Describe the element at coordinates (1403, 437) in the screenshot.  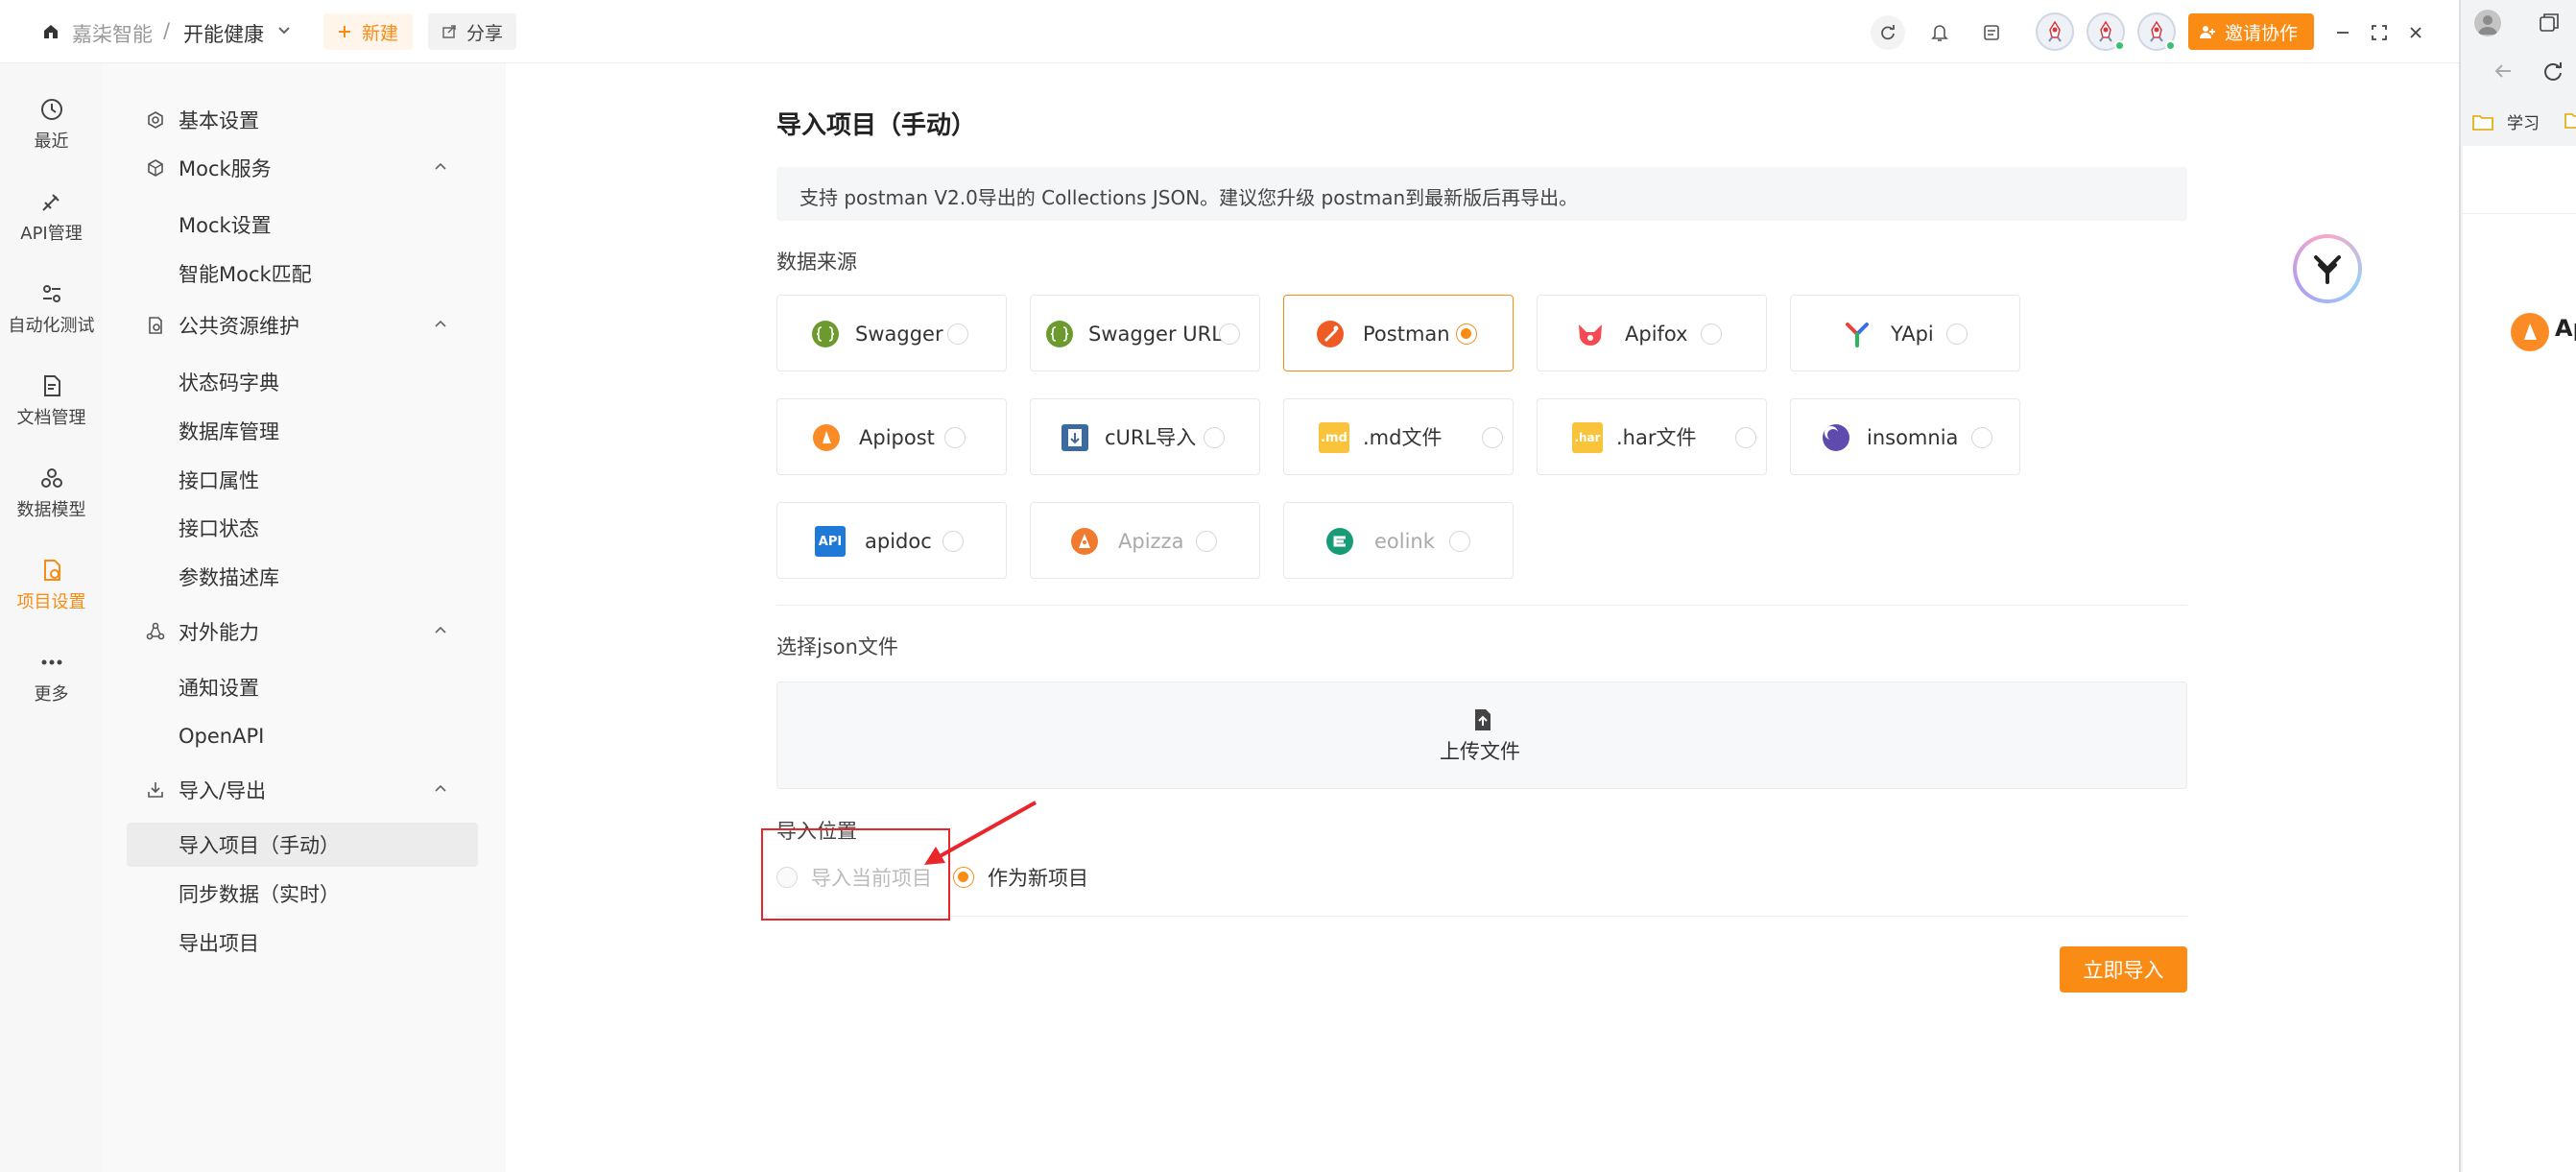
I see `source-card-label: .md文件` at that location.